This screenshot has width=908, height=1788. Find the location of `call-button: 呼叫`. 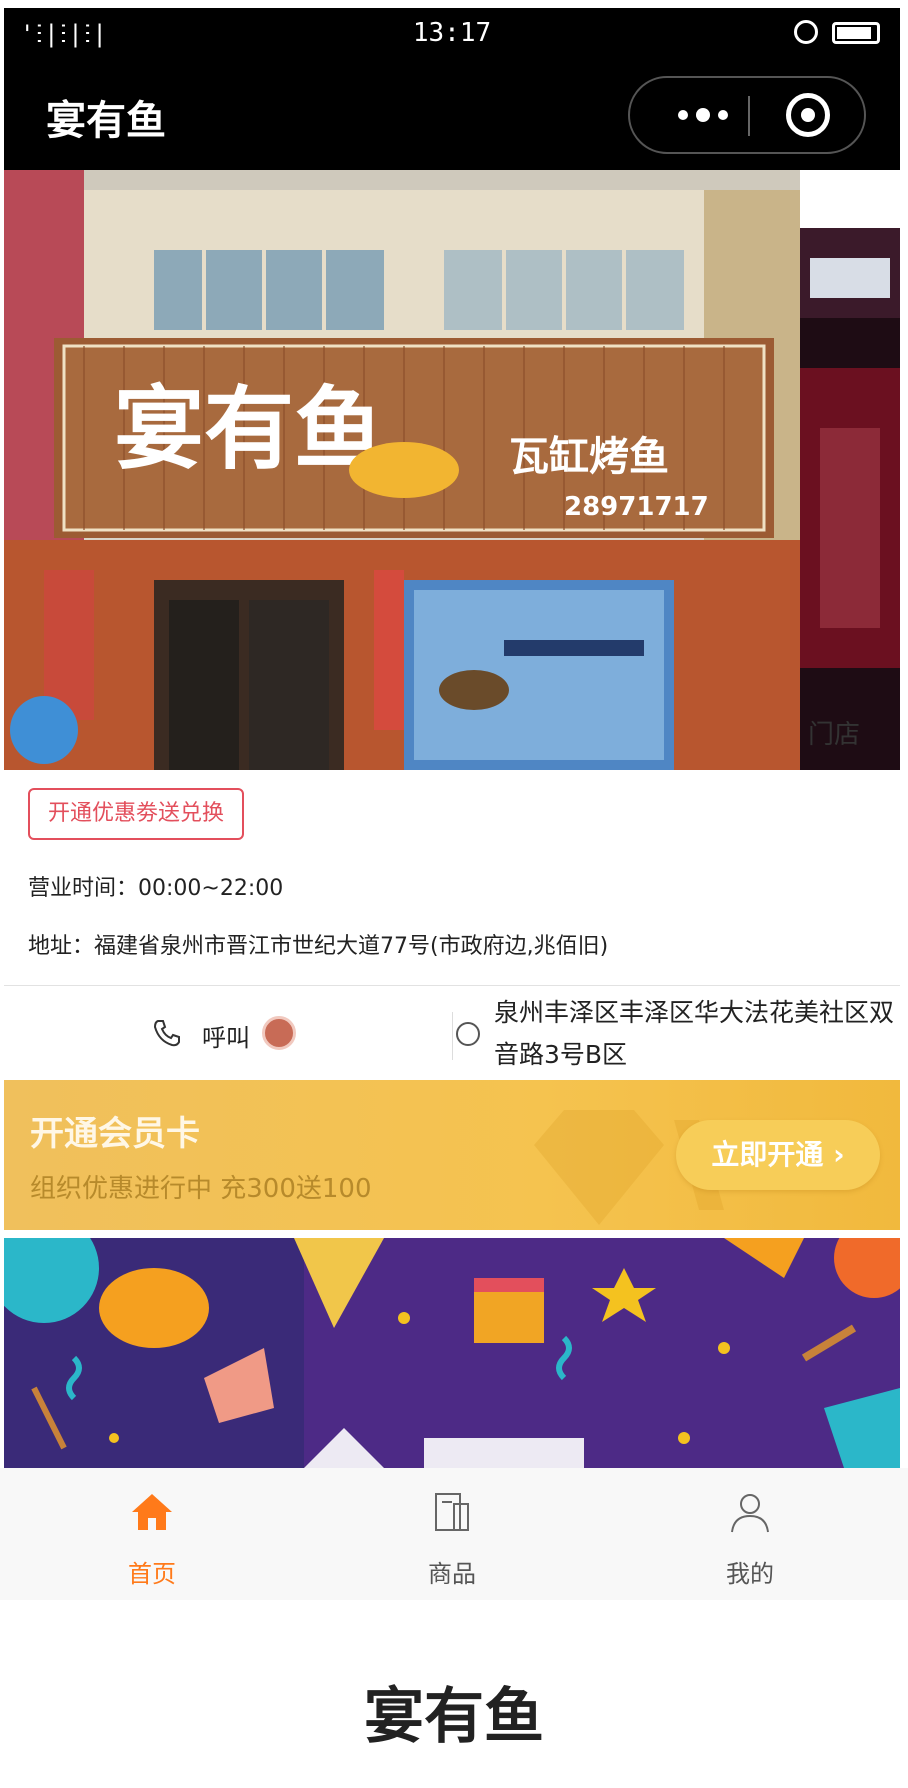

call-button: 呼叫 is located at coordinates (226, 1035).